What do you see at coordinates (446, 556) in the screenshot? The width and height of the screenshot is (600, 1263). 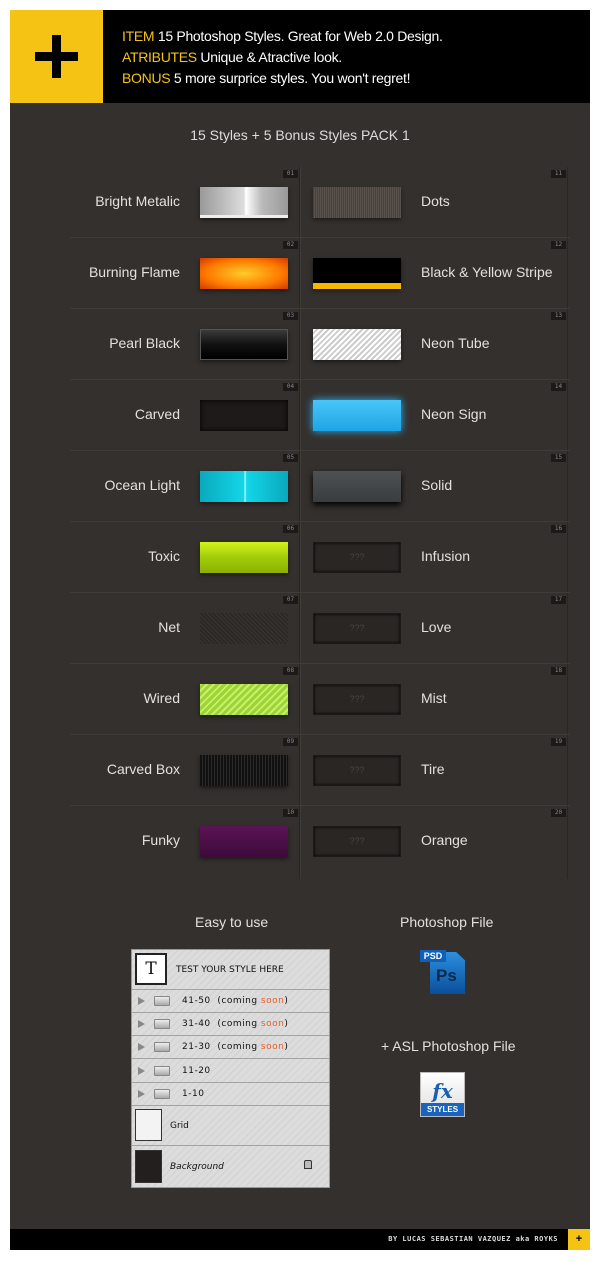 I see `style-name: Infusion` at bounding box center [446, 556].